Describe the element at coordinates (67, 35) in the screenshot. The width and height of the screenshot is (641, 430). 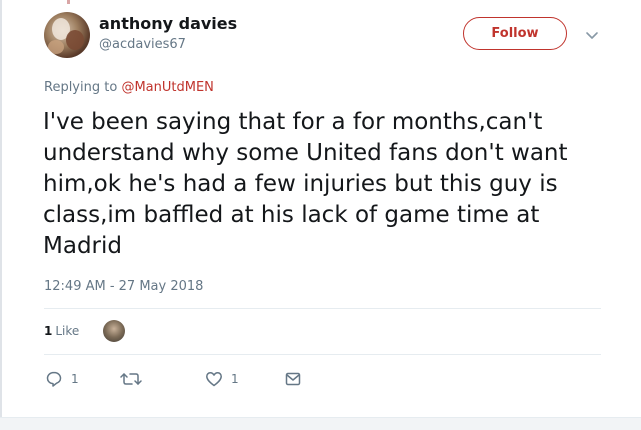
I see `user-avatar` at that location.